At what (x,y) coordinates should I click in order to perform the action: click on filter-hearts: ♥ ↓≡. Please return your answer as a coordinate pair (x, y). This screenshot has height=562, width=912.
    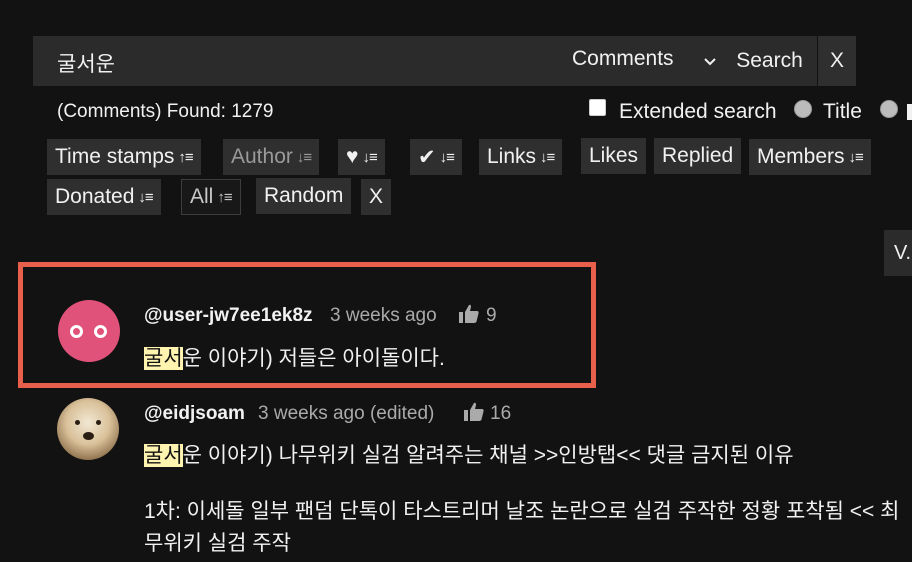
    Looking at the image, I should click on (361, 157).